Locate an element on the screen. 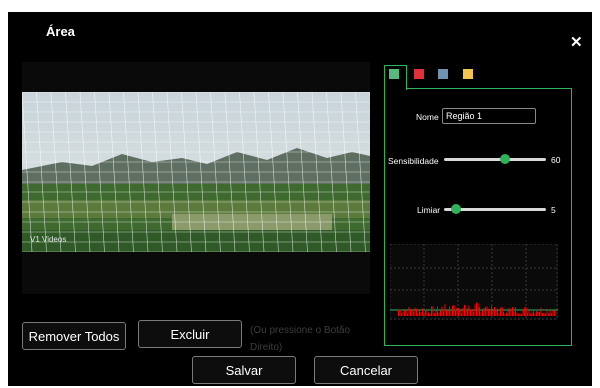 Image resolution: width=600 pixels, height=388 pixels. sensitivity-knob is located at coordinates (505, 159).